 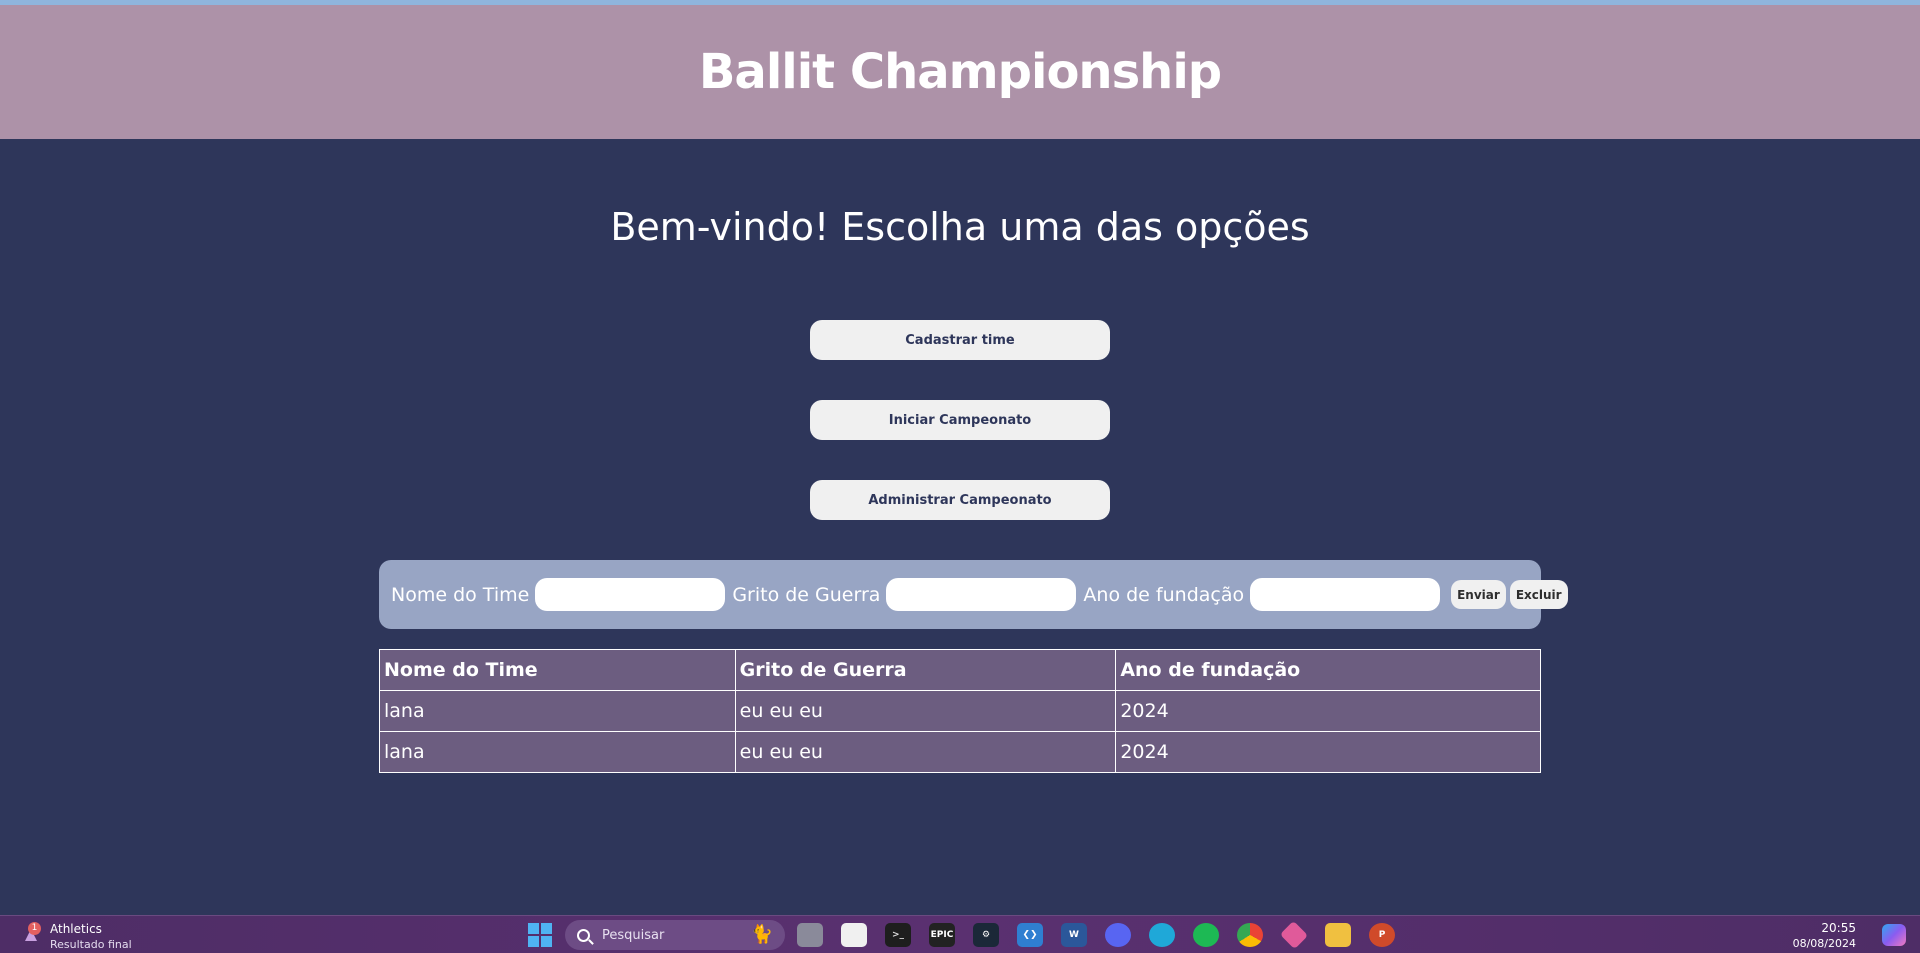 I want to click on search-placeholder: Pesquisar, so click(x=633, y=935).